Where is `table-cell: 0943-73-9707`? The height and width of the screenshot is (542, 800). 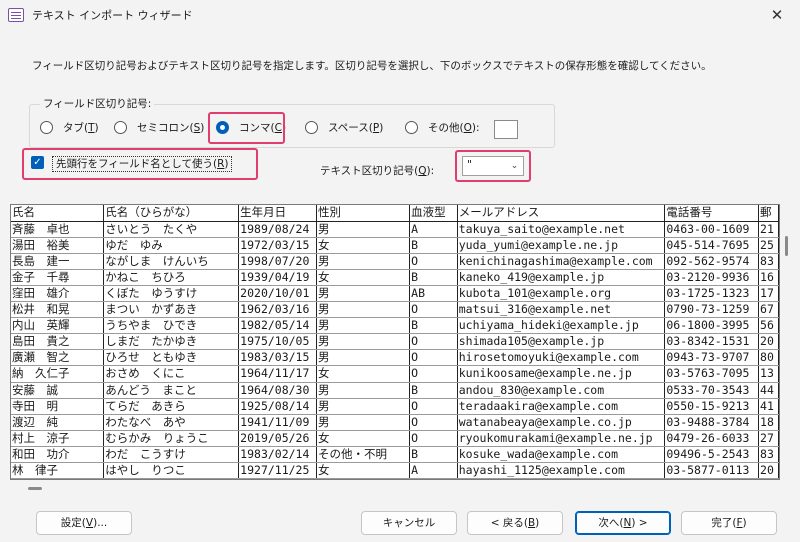 table-cell: 0943-73-9707 is located at coordinates (712, 358).